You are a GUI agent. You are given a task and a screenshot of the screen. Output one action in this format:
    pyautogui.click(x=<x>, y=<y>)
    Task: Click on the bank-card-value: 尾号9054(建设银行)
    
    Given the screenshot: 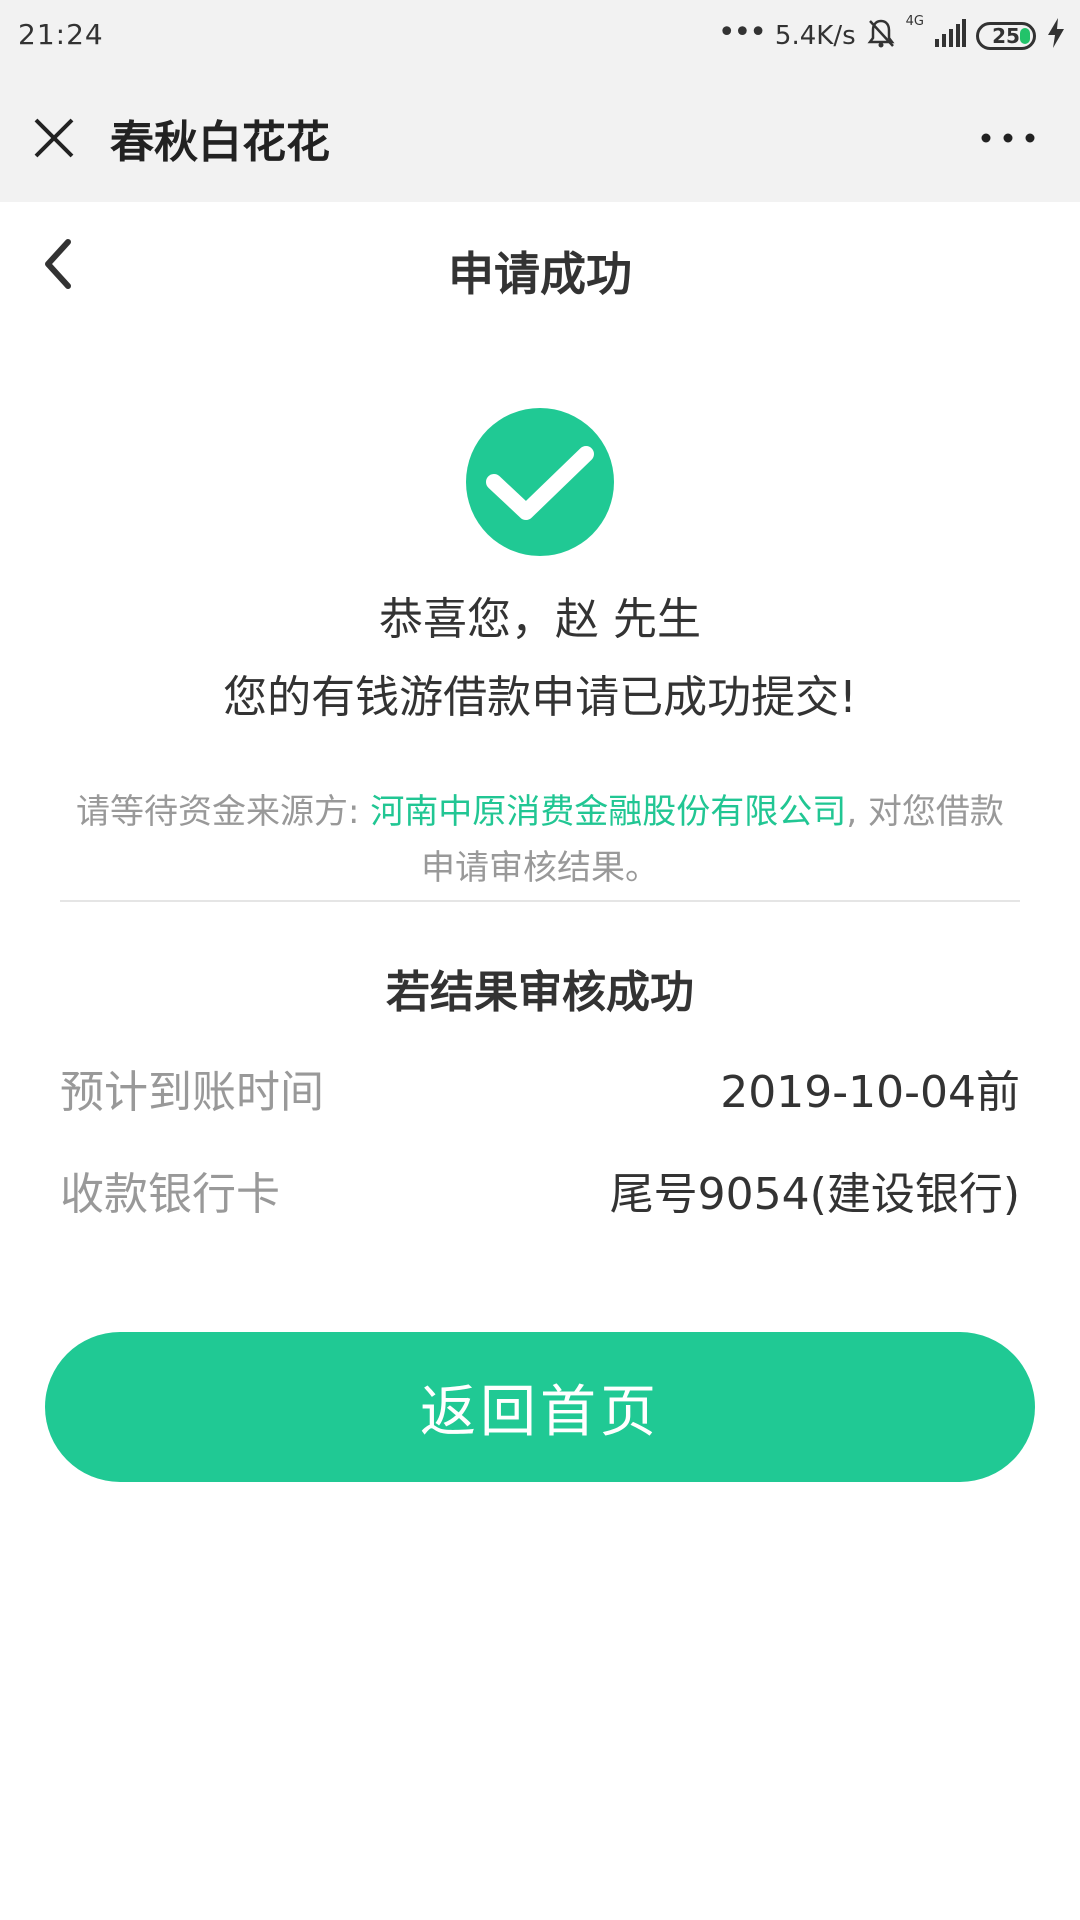 What is the action you would take?
    pyautogui.click(x=814, y=1194)
    